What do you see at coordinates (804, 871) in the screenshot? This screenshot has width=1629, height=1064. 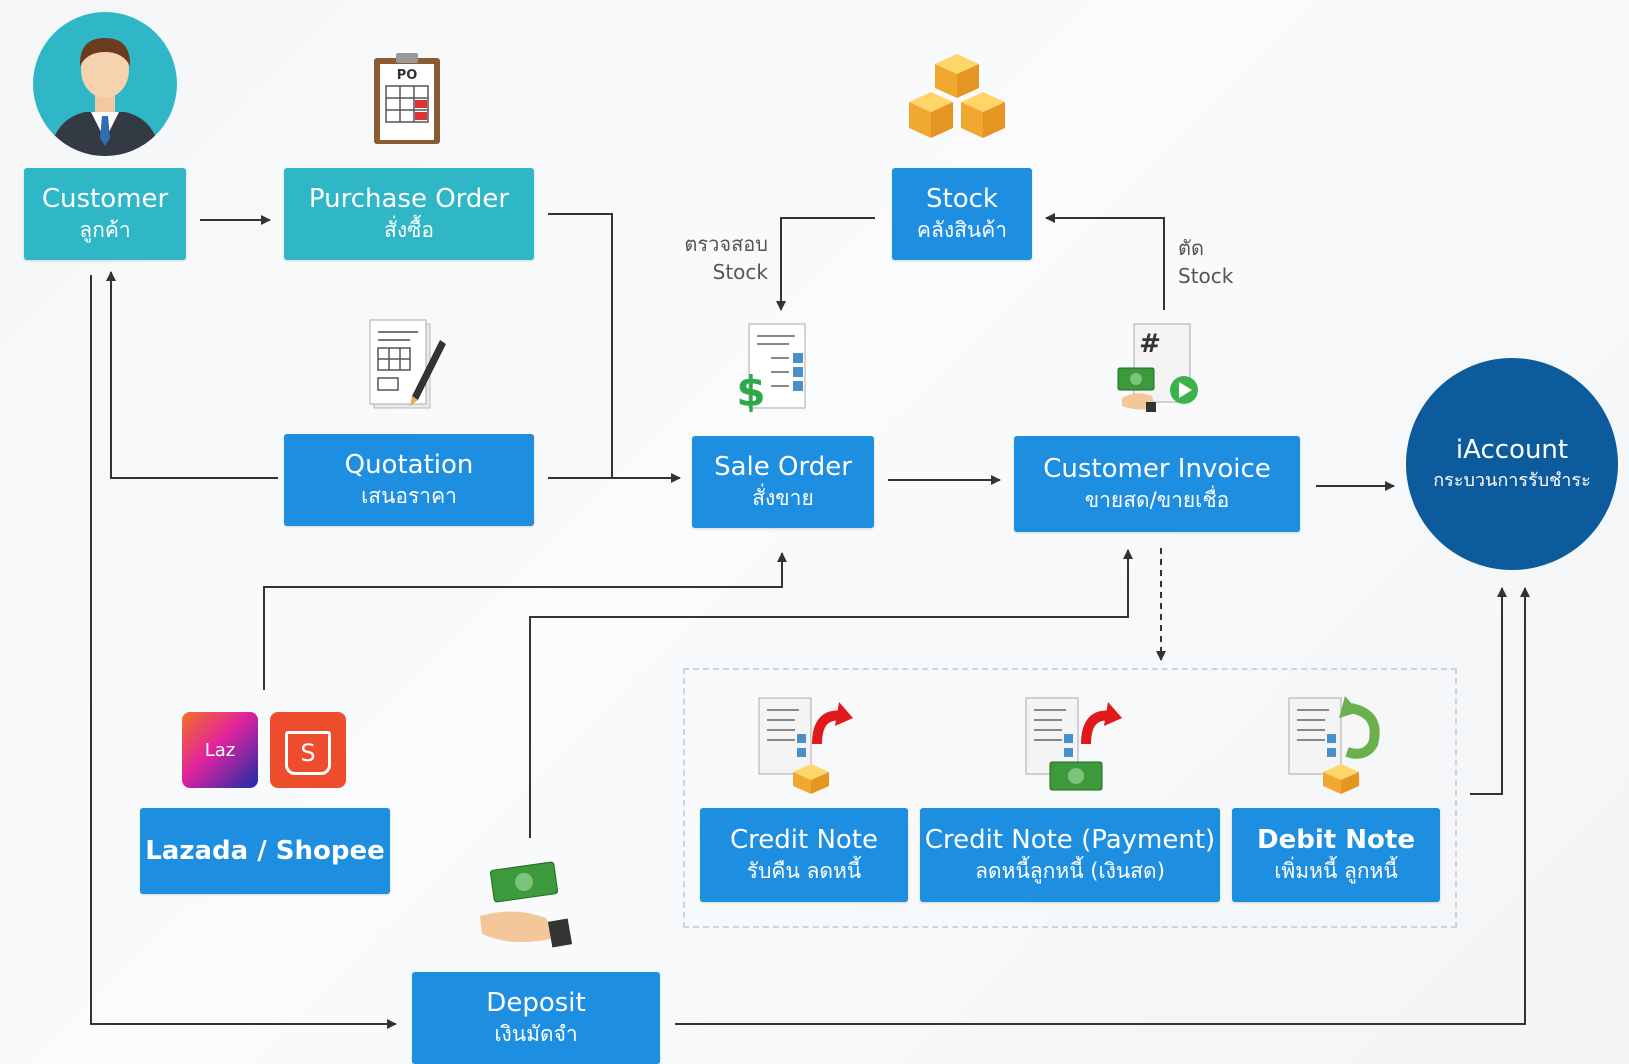 I see `credit-note-subtitle: รับคืน ลดหนี้` at bounding box center [804, 871].